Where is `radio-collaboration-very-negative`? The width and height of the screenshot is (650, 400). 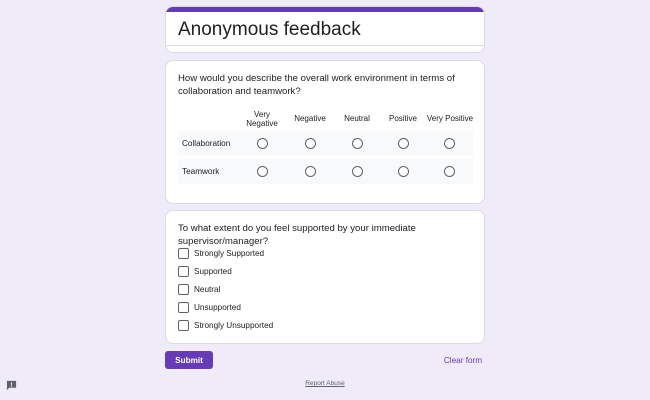
radio-collaboration-very-negative is located at coordinates (262, 143).